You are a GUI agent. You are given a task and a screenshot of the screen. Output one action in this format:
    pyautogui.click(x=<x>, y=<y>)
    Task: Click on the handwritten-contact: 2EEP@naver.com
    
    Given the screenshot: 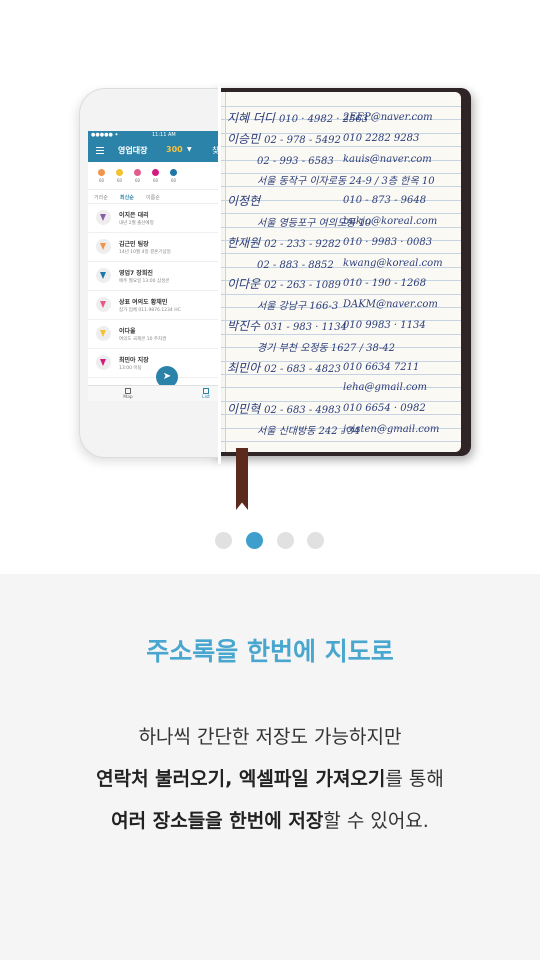 What is the action you would take?
    pyautogui.click(x=388, y=117)
    